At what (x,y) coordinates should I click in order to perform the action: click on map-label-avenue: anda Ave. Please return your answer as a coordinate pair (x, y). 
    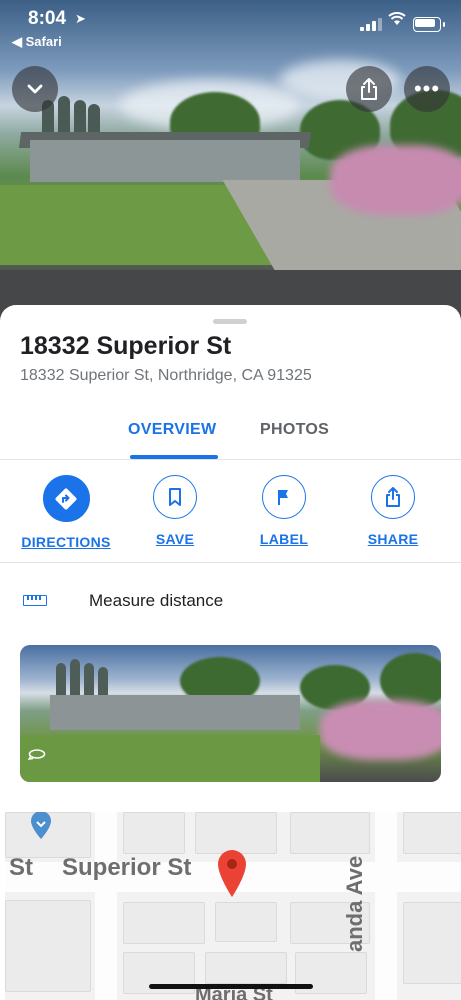
    Looking at the image, I should click on (354, 903).